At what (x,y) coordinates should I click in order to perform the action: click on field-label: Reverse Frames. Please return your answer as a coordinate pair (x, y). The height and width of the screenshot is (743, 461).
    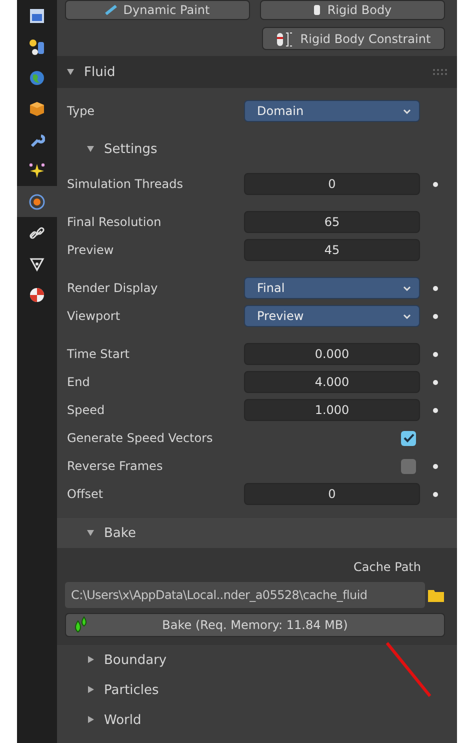
    Looking at the image, I should click on (115, 466).